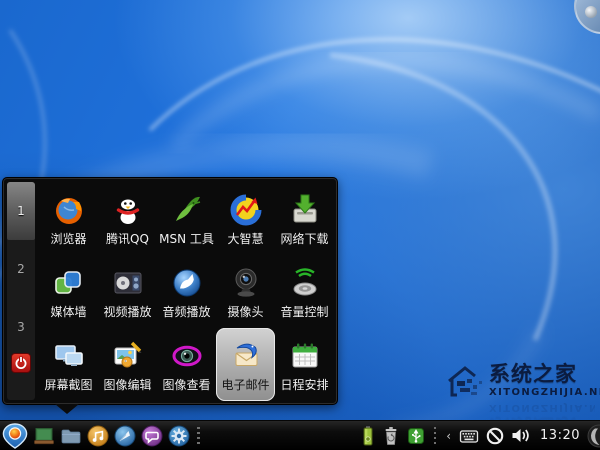 The height and width of the screenshot is (450, 600). I want to click on image-viewer-icon, so click(187, 356).